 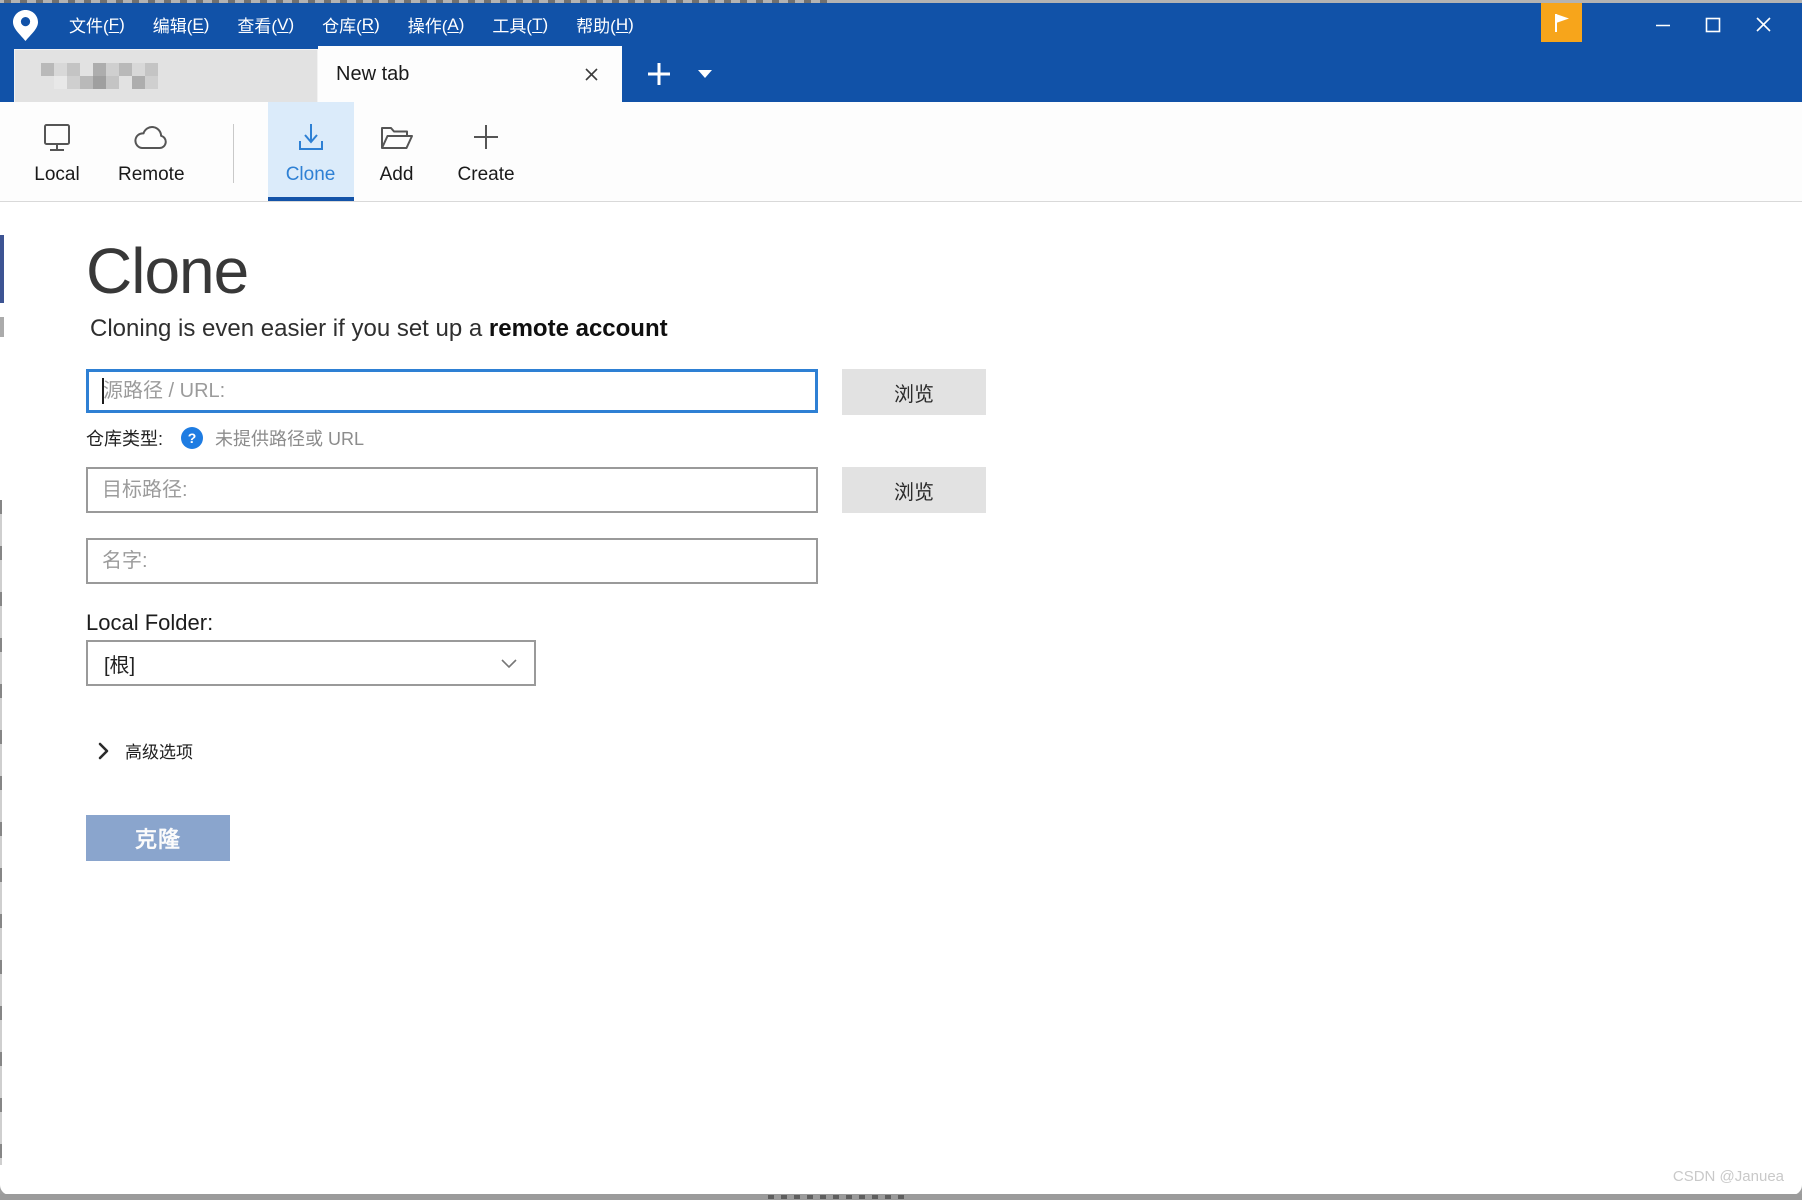 I want to click on repo-type-row: 仓库类型: ? 未提供路径或 URL, so click(x=944, y=438).